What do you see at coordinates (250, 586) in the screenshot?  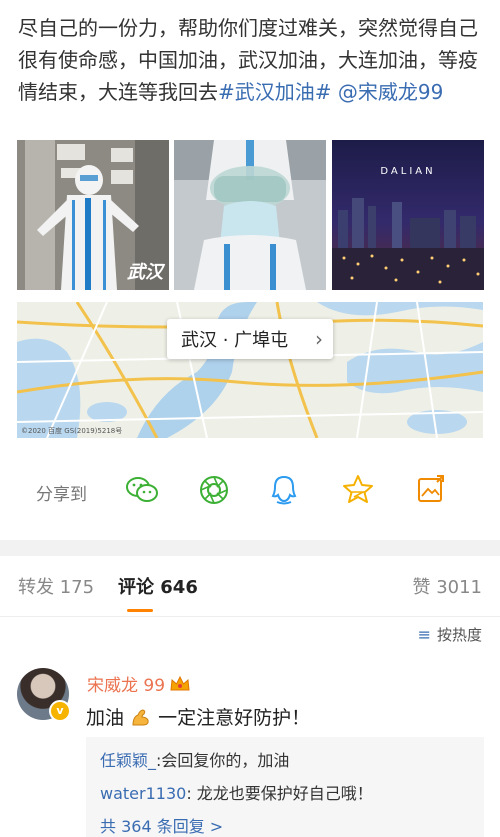 I see `interaction-tabs: 转发 175 评论 646 赞 3011` at bounding box center [250, 586].